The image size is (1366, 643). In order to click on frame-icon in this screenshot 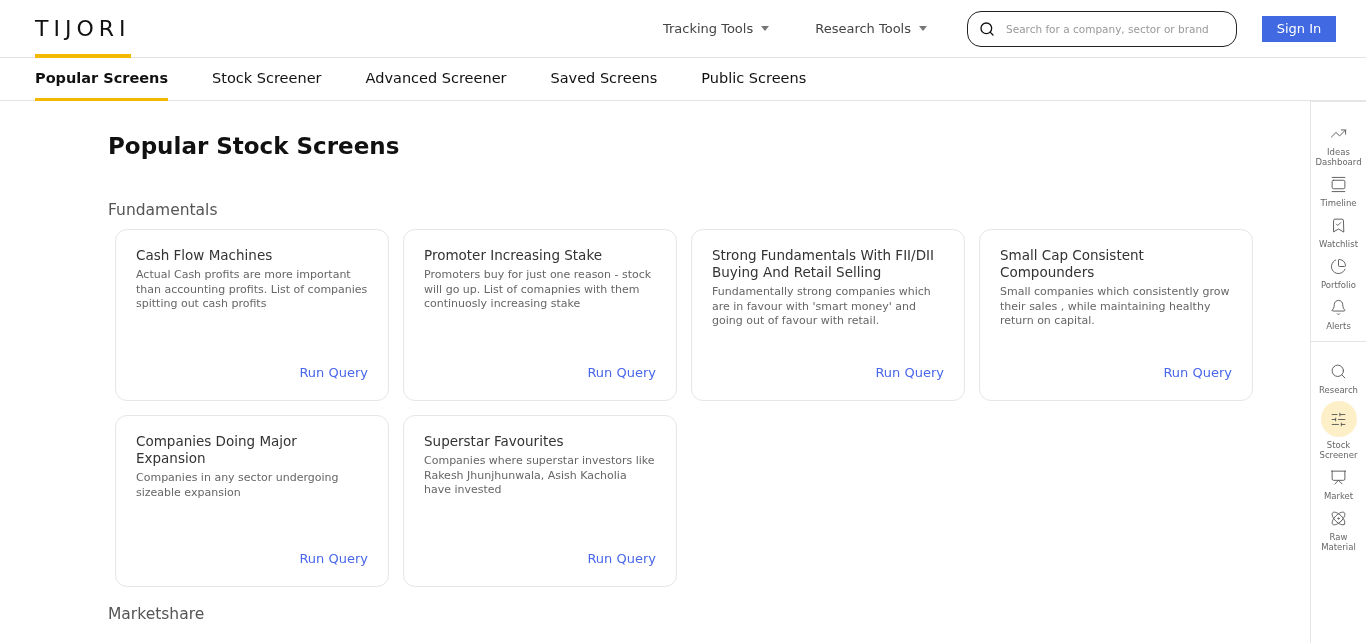, I will do `click(1338, 184)`.